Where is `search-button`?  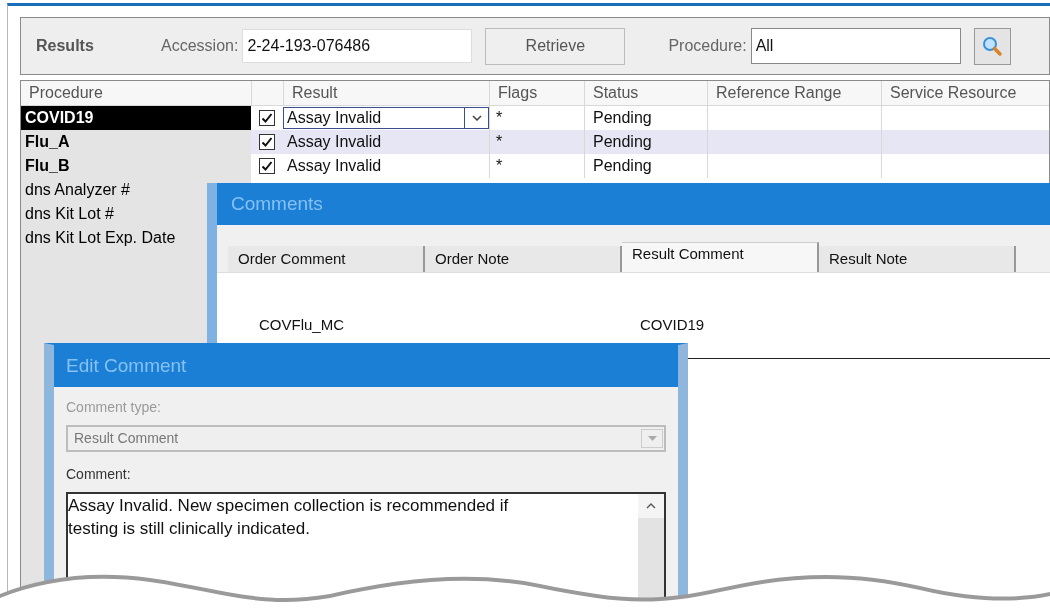 search-button is located at coordinates (992, 46).